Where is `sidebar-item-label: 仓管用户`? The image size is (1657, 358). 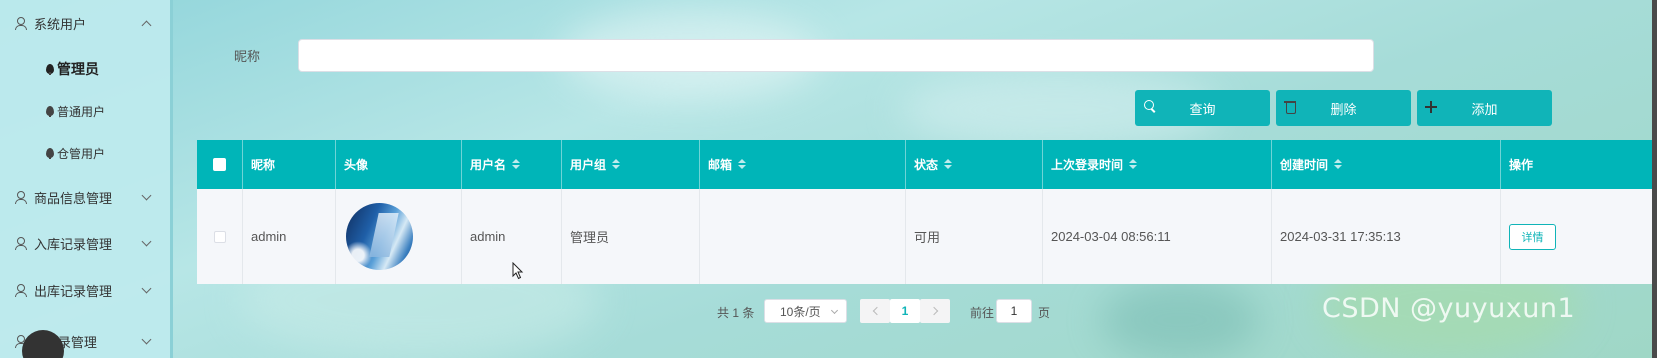 sidebar-item-label: 仓管用户 is located at coordinates (81, 153).